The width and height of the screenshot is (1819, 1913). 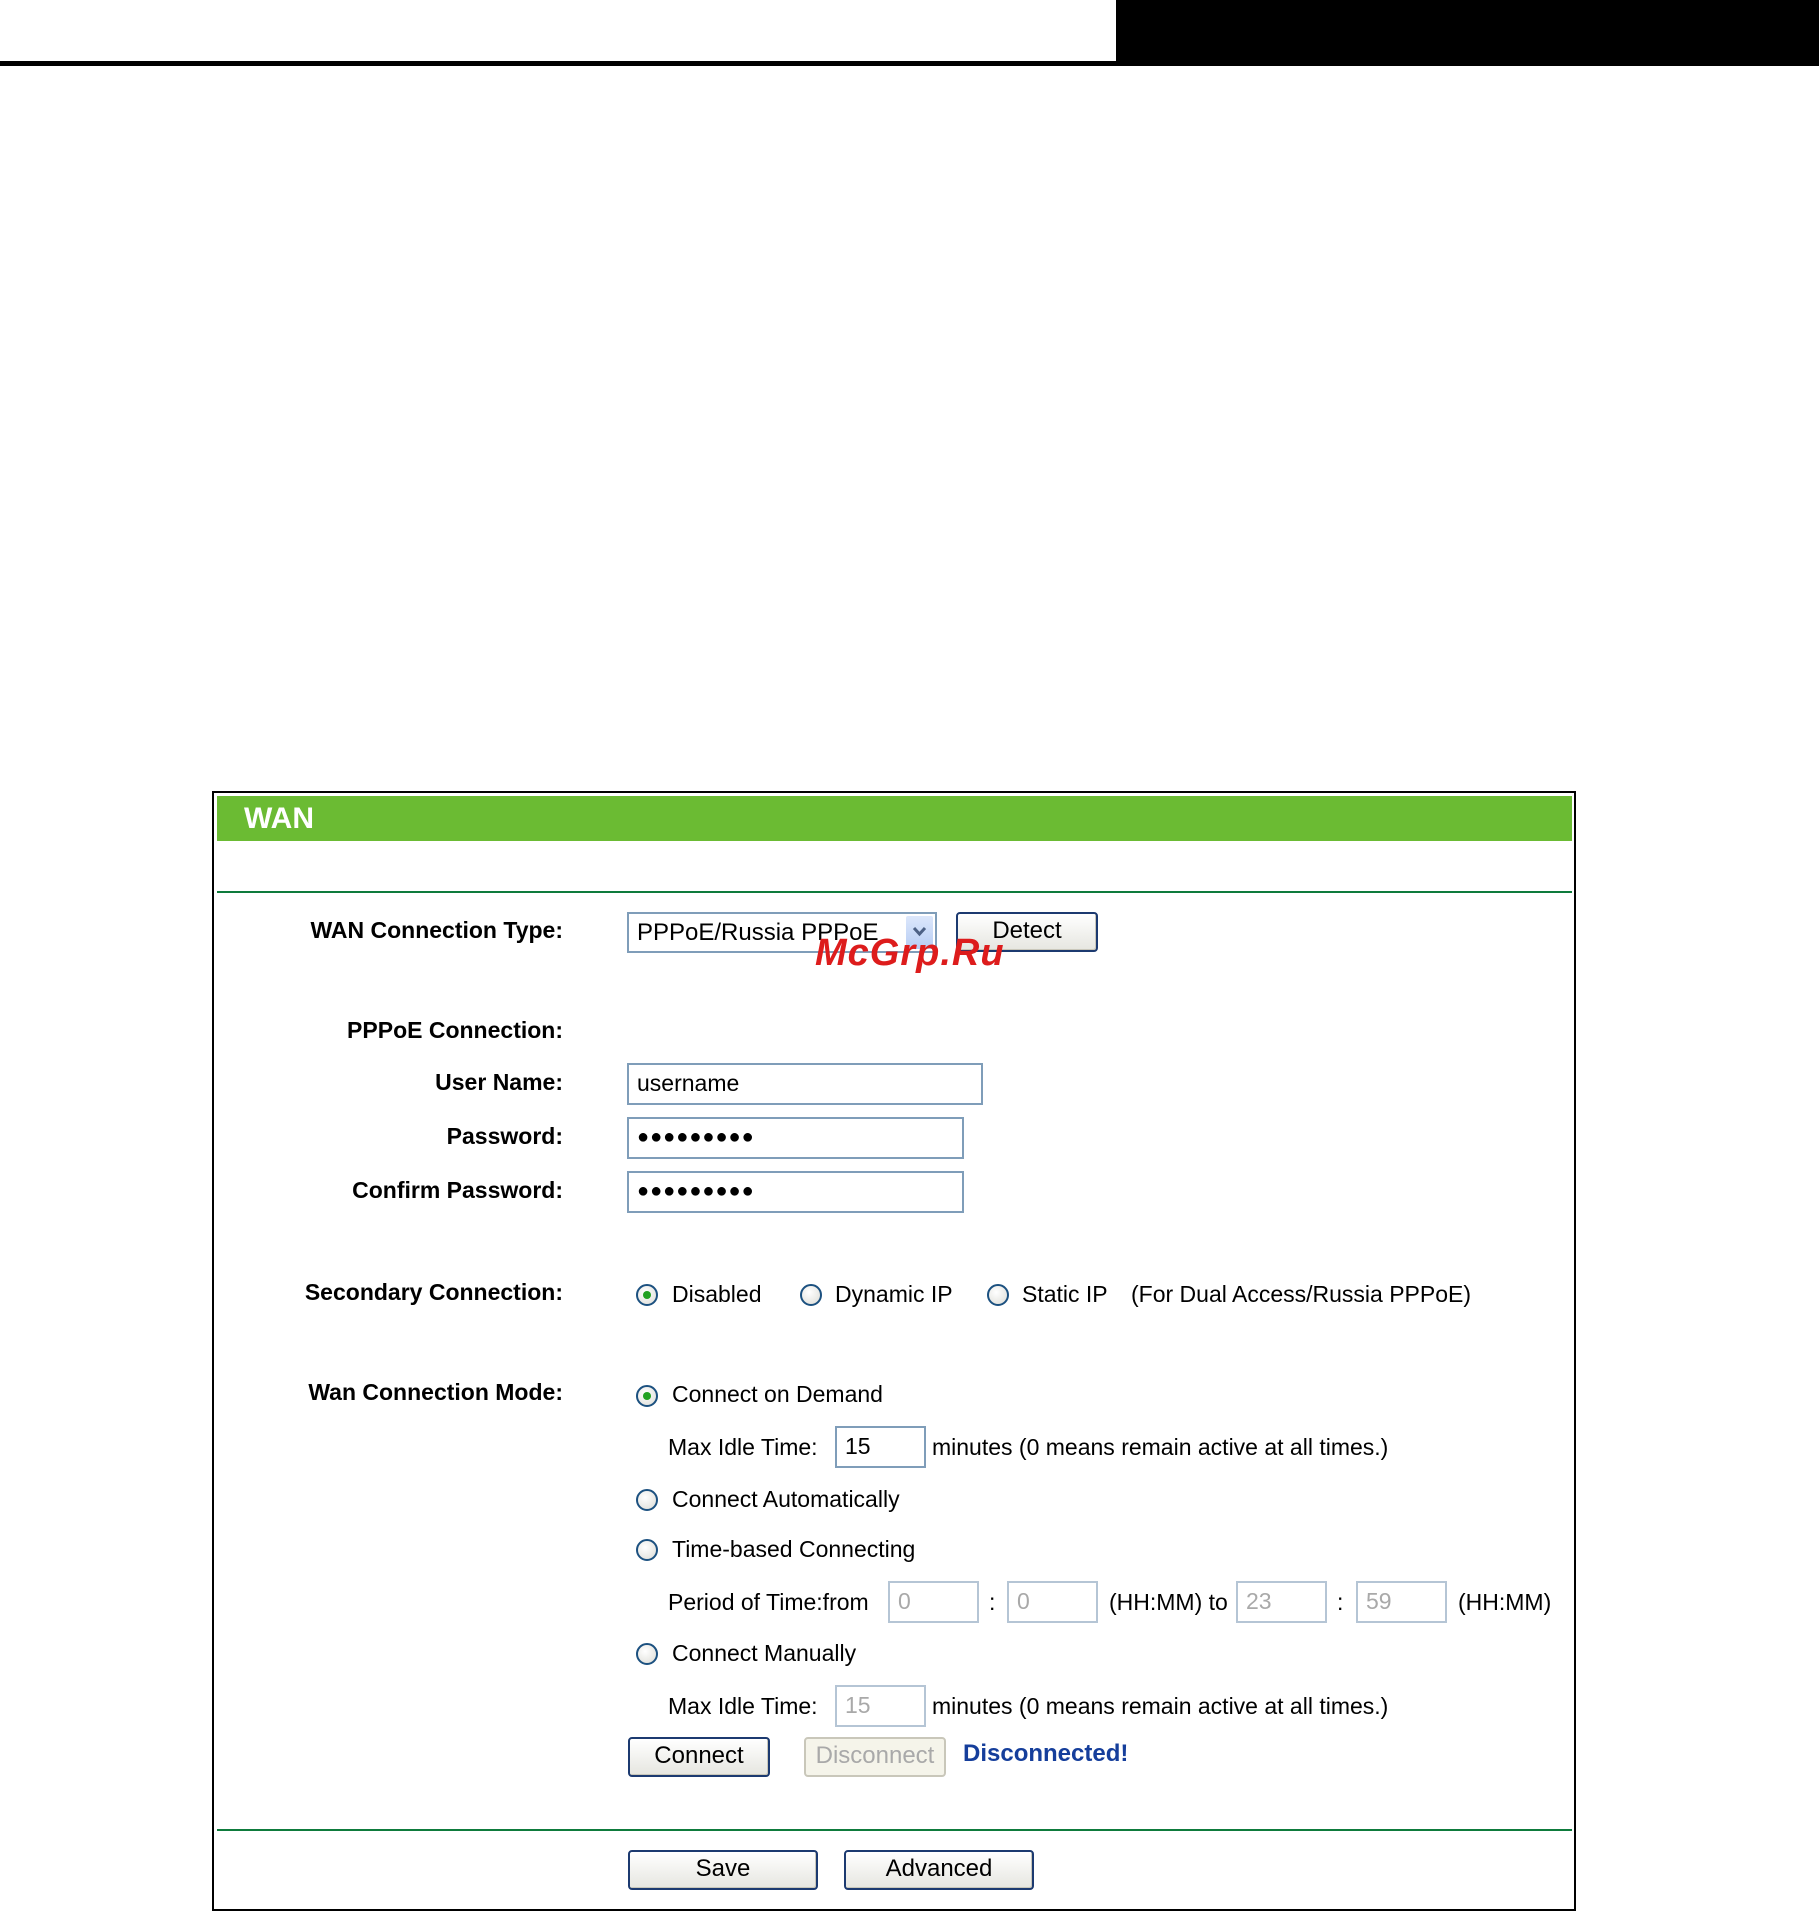 What do you see at coordinates (805, 1084) in the screenshot?
I see `username-input: username` at bounding box center [805, 1084].